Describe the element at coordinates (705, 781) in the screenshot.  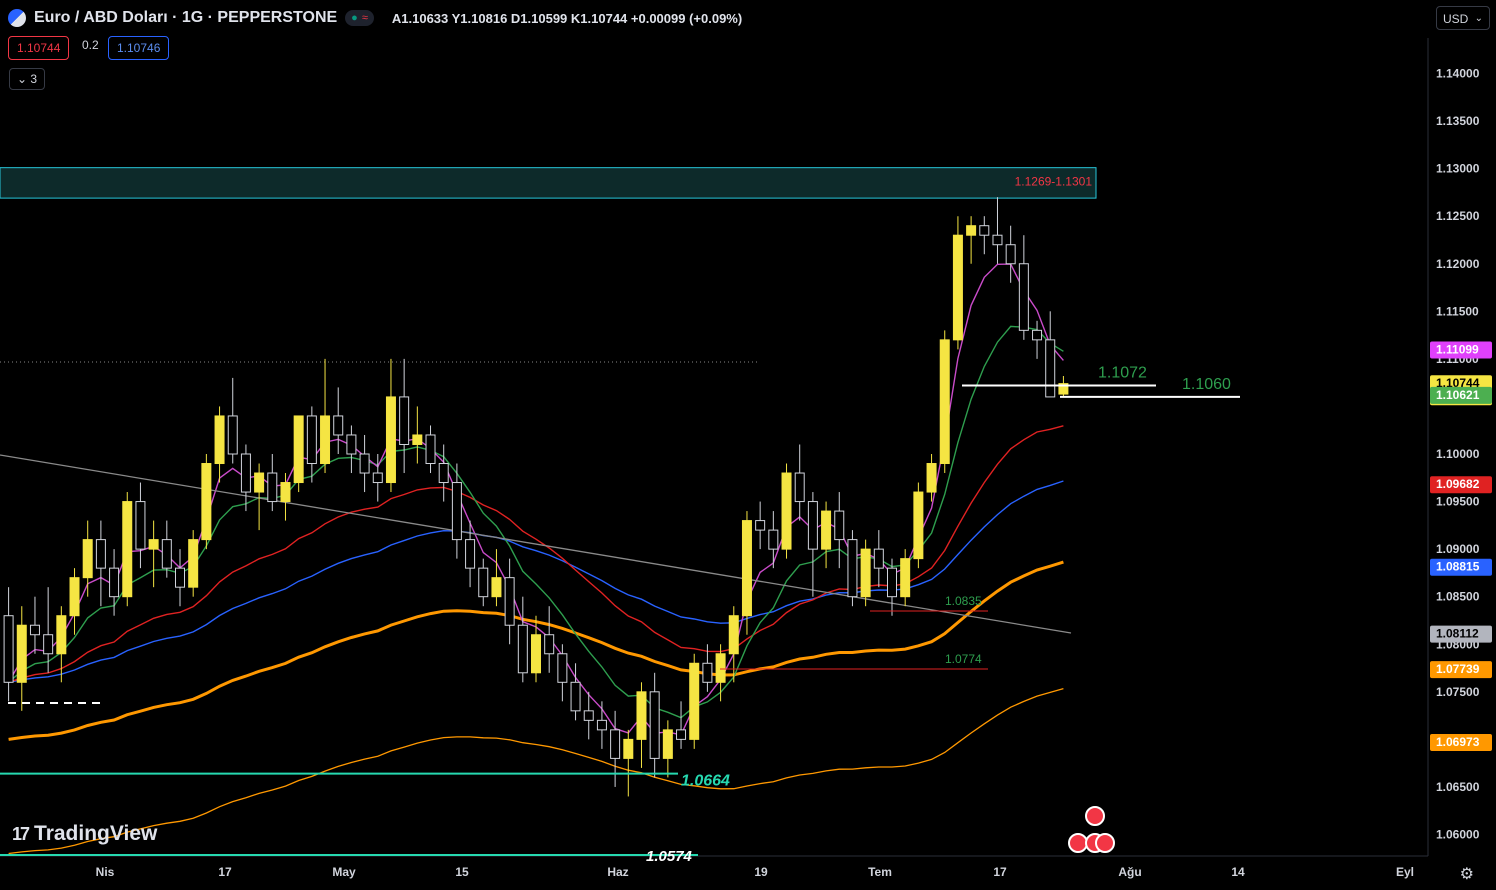
I see `support-label: 1.0664` at that location.